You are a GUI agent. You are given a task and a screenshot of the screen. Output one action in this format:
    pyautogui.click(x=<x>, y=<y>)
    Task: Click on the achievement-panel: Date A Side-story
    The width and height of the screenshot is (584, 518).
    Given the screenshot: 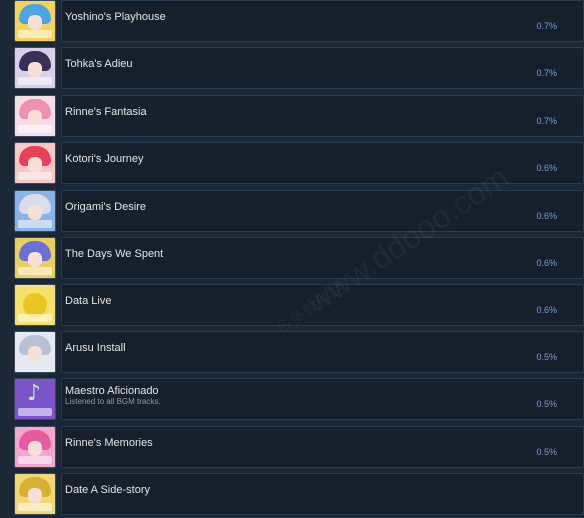 What is the action you would take?
    pyautogui.click(x=322, y=494)
    